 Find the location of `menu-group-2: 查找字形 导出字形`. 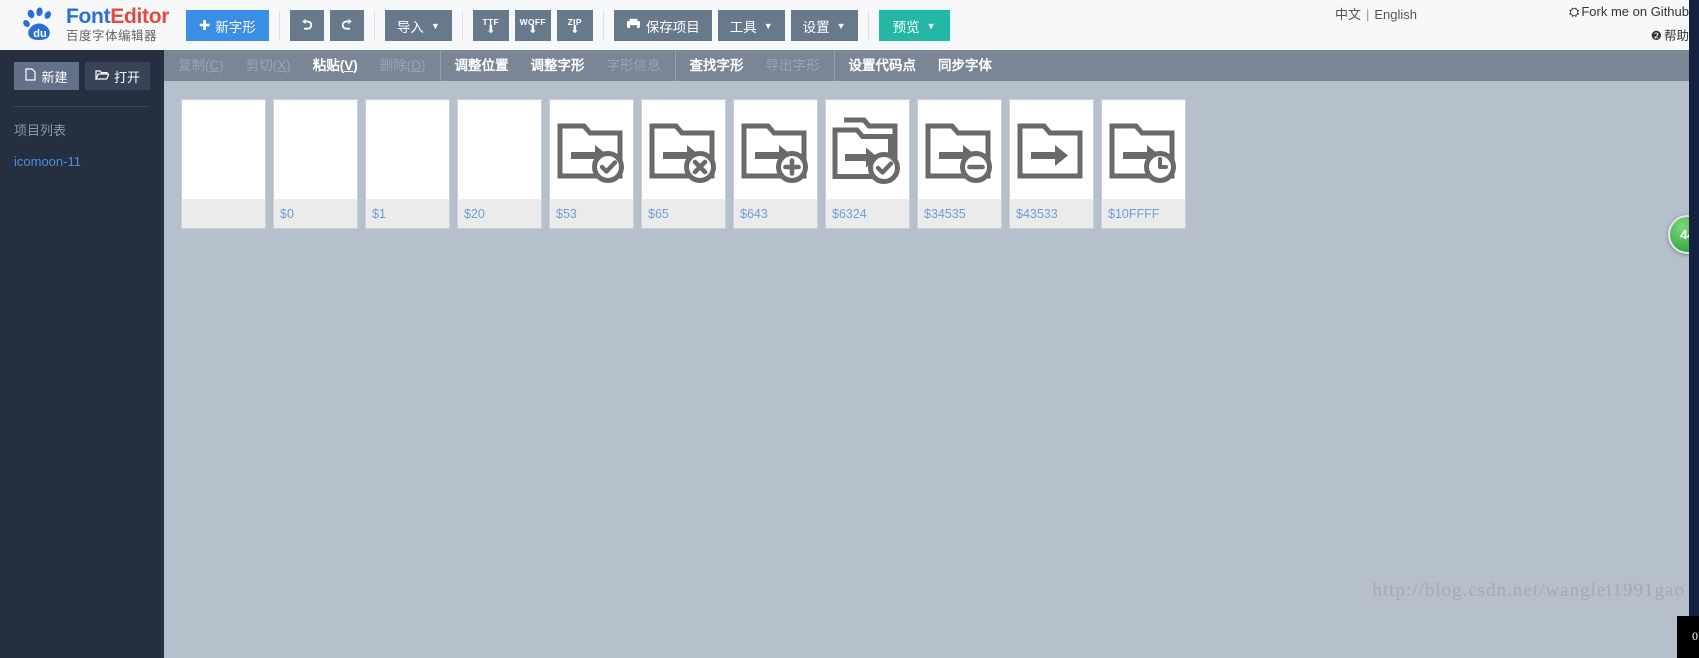

menu-group-2: 查找字形 导出字形 is located at coordinates (754, 65).